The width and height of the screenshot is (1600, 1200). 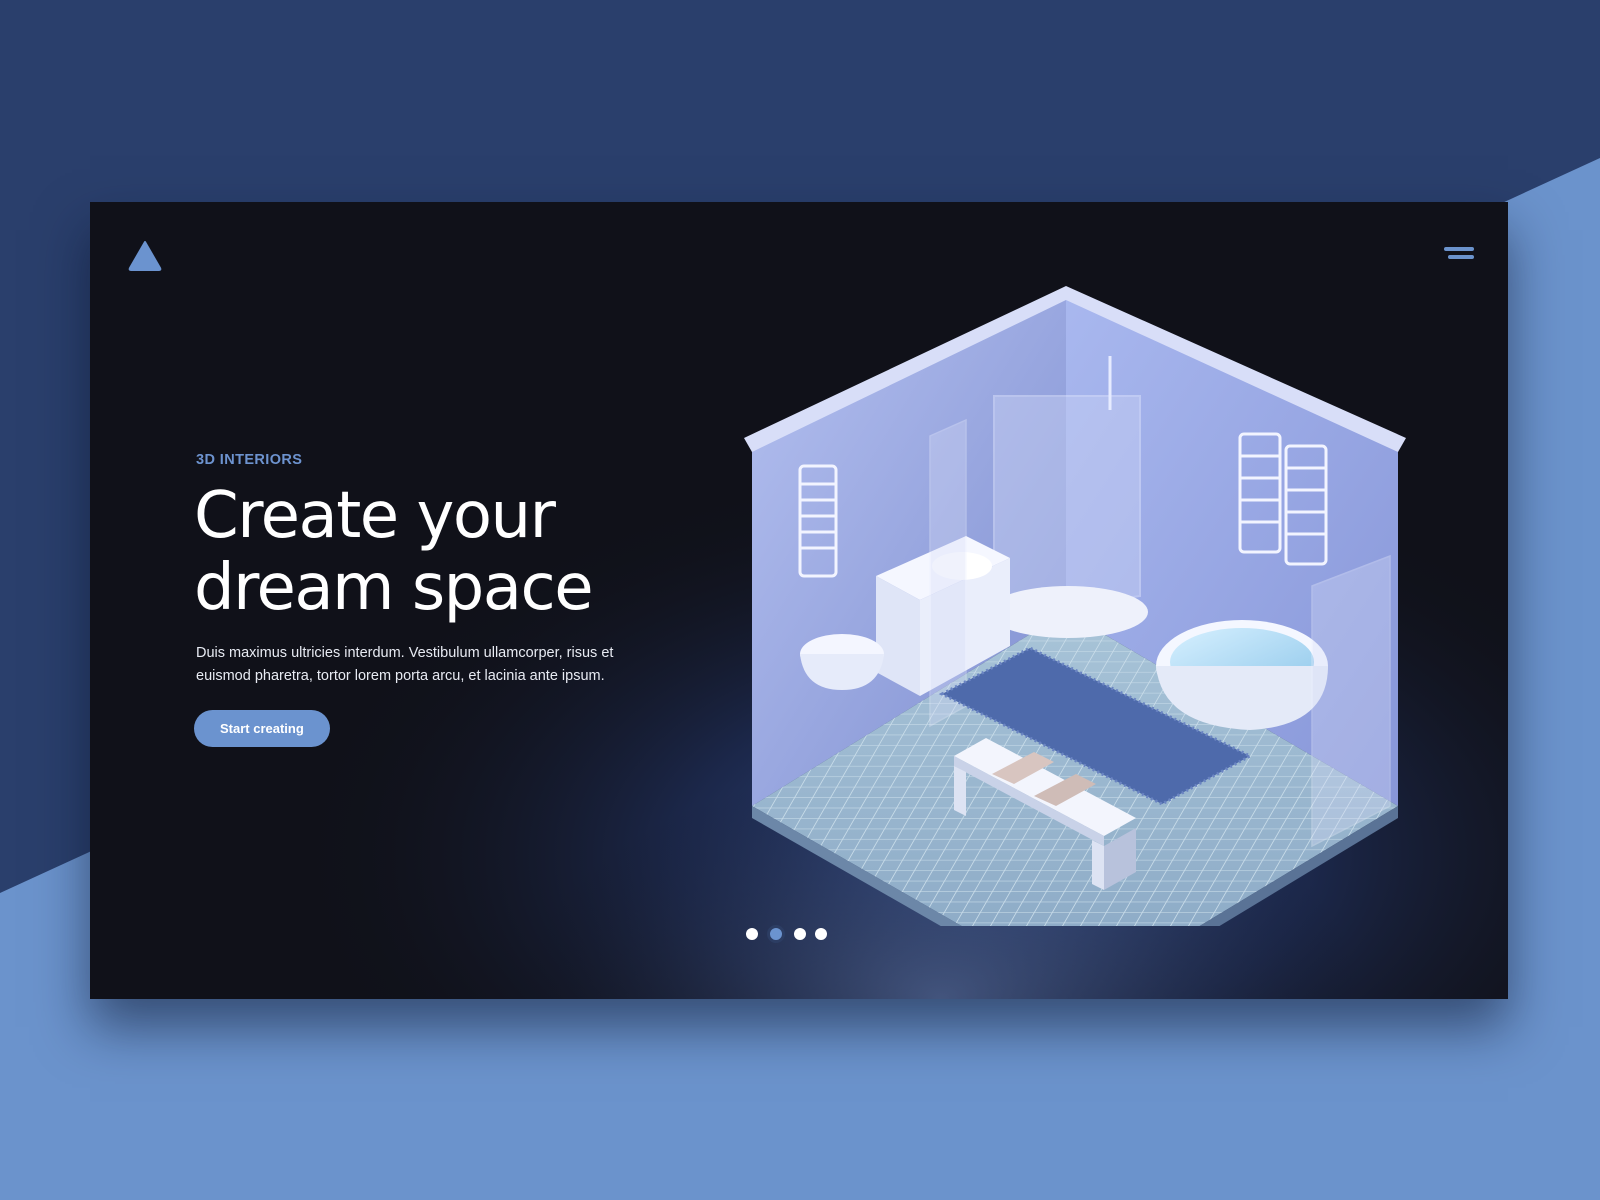 What do you see at coordinates (1457, 254) in the screenshot?
I see `hamburger-menu-icon` at bounding box center [1457, 254].